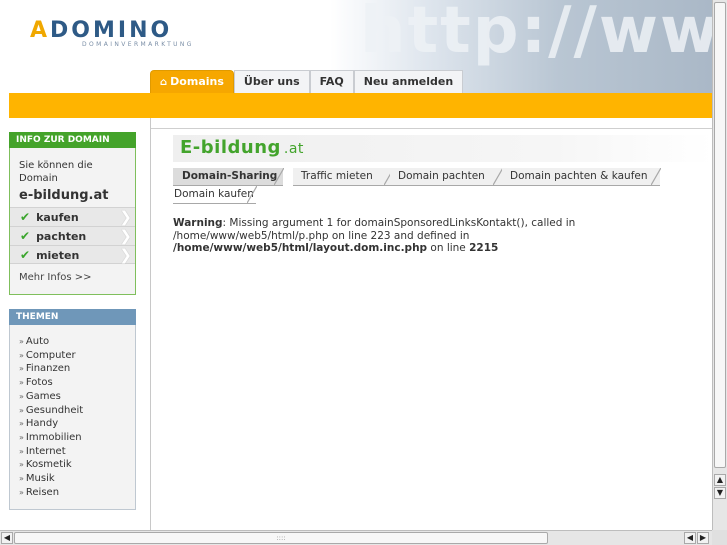 The height and width of the screenshot is (545, 727). Describe the element at coordinates (719, 537) in the screenshot. I see `scrollbar-corner` at that location.